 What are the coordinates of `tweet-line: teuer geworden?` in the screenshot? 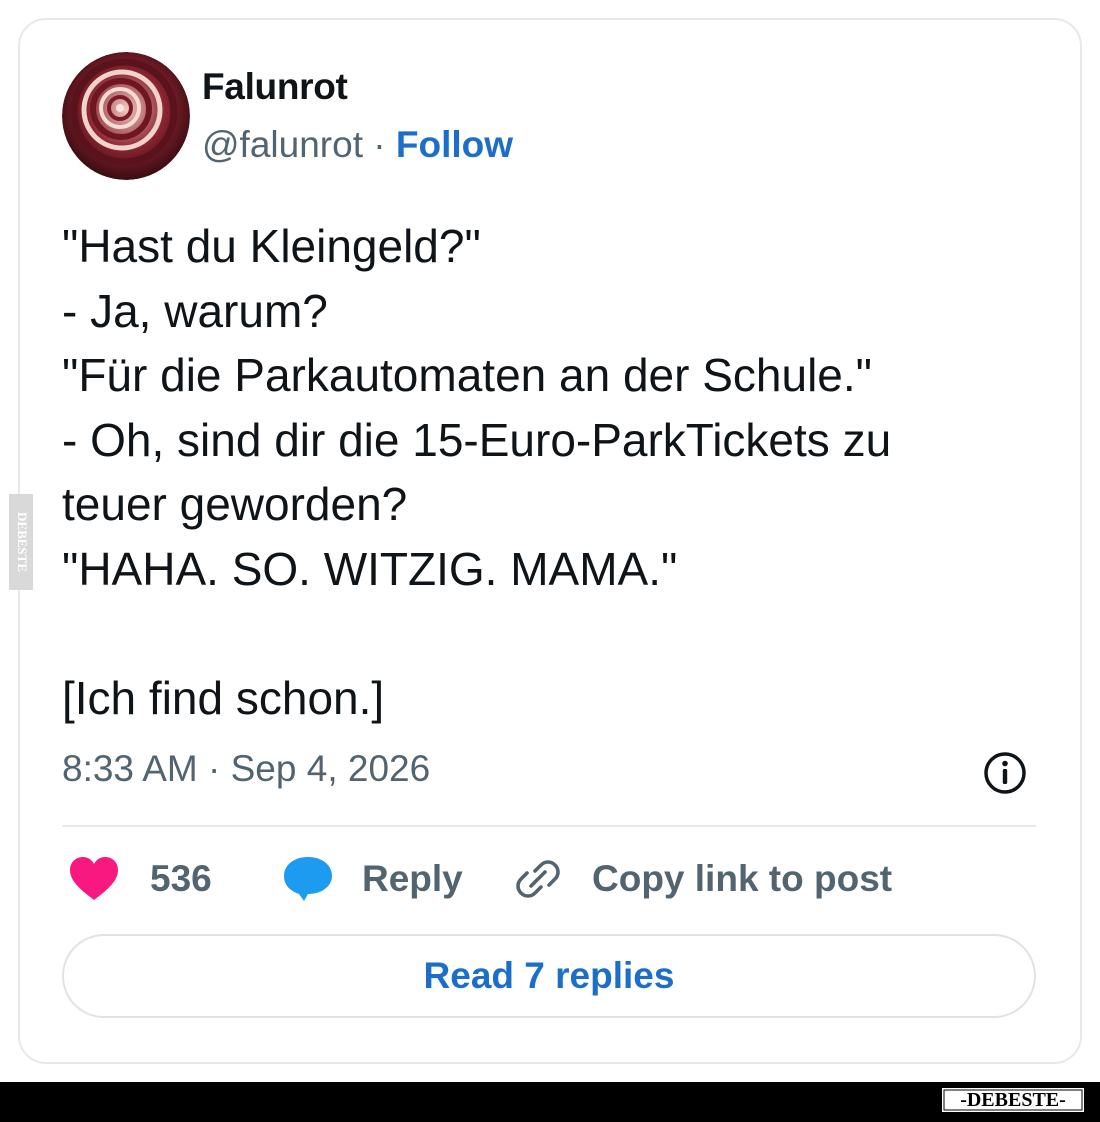 It's located at (235, 504).